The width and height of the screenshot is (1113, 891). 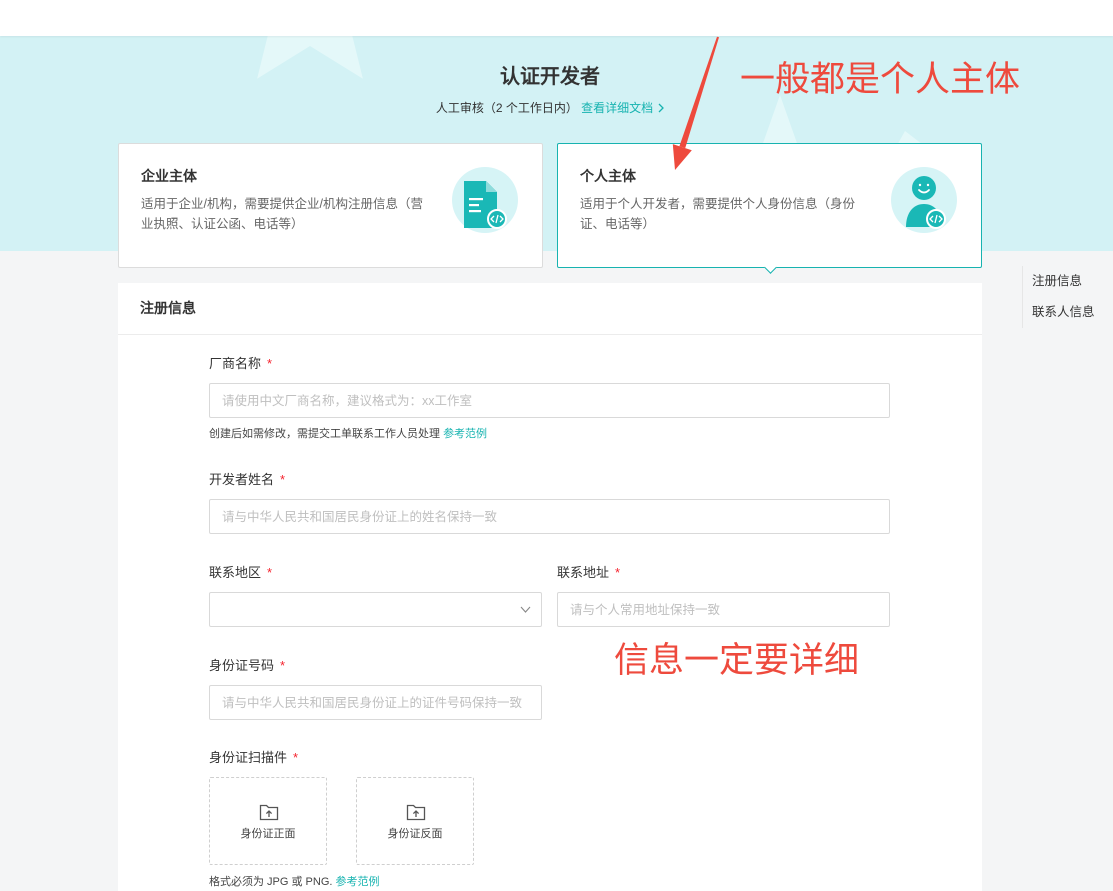 What do you see at coordinates (1067, 297) in the screenshot?
I see `side-nav: 注册信息 联系人信息` at bounding box center [1067, 297].